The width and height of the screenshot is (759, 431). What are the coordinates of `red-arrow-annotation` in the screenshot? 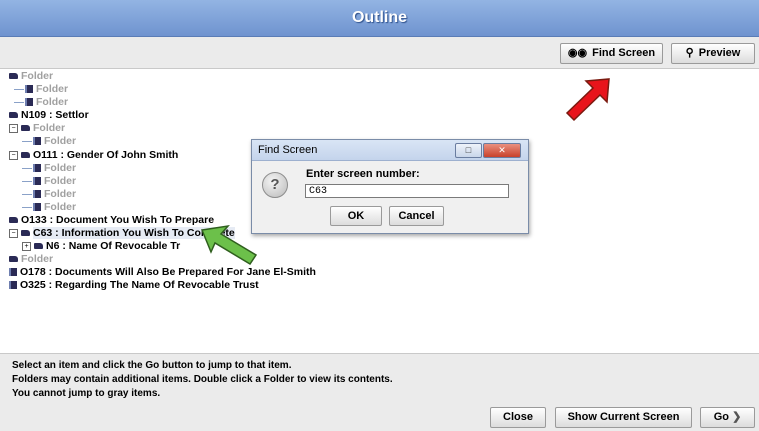 It's located at (587, 100).